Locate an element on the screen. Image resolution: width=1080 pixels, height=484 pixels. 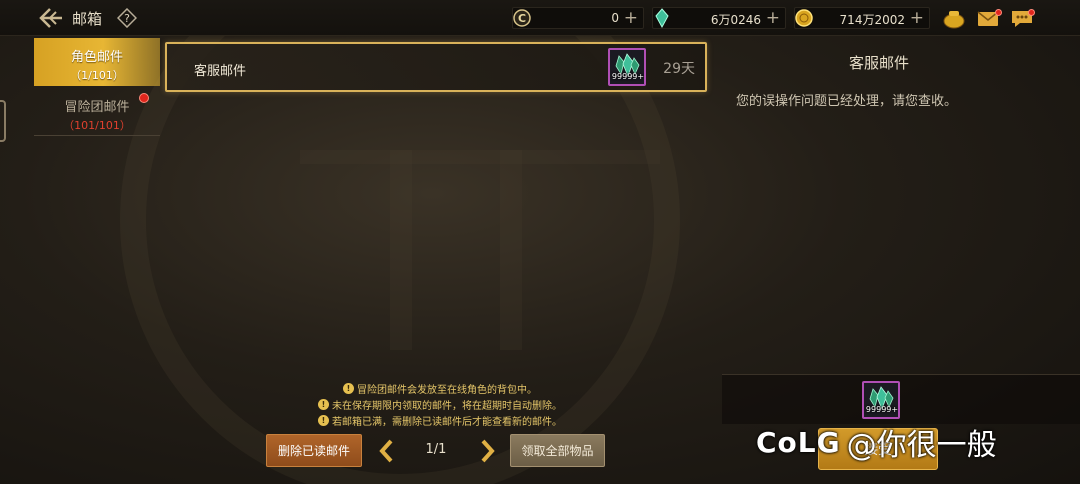
crystal-icon is located at coordinates (662, 18).